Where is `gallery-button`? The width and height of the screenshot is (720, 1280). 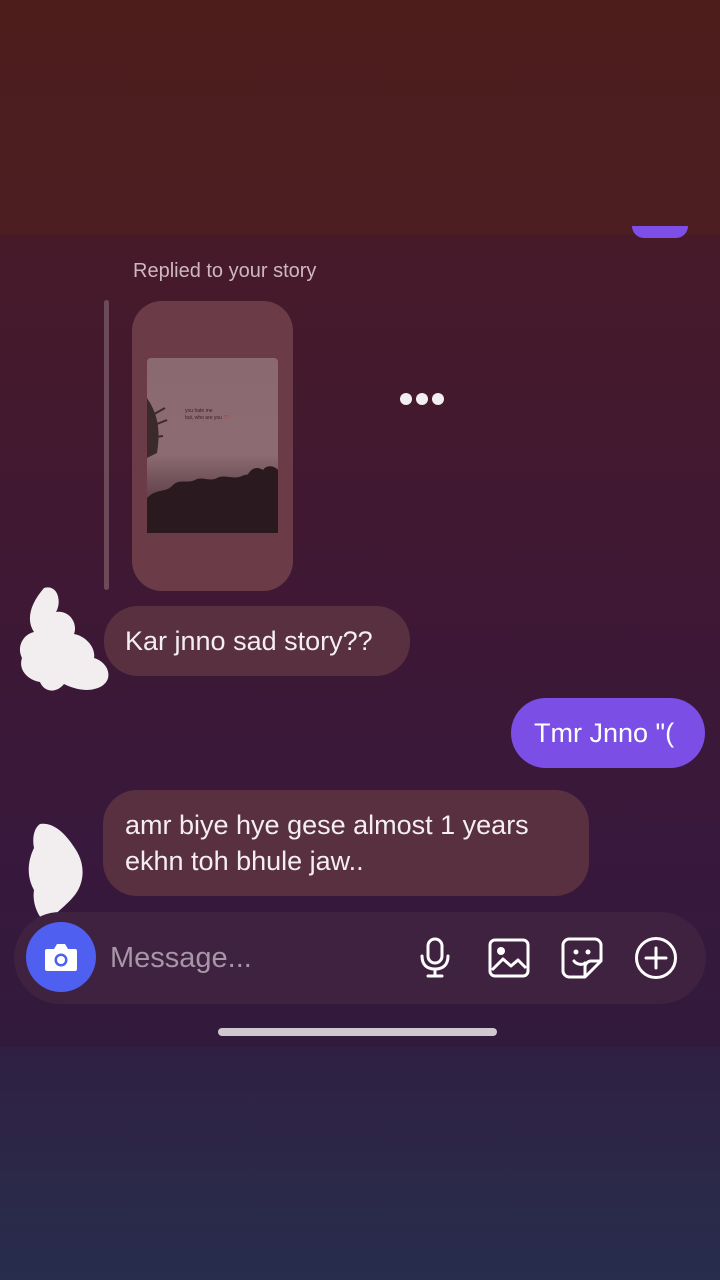 gallery-button is located at coordinates (509, 958).